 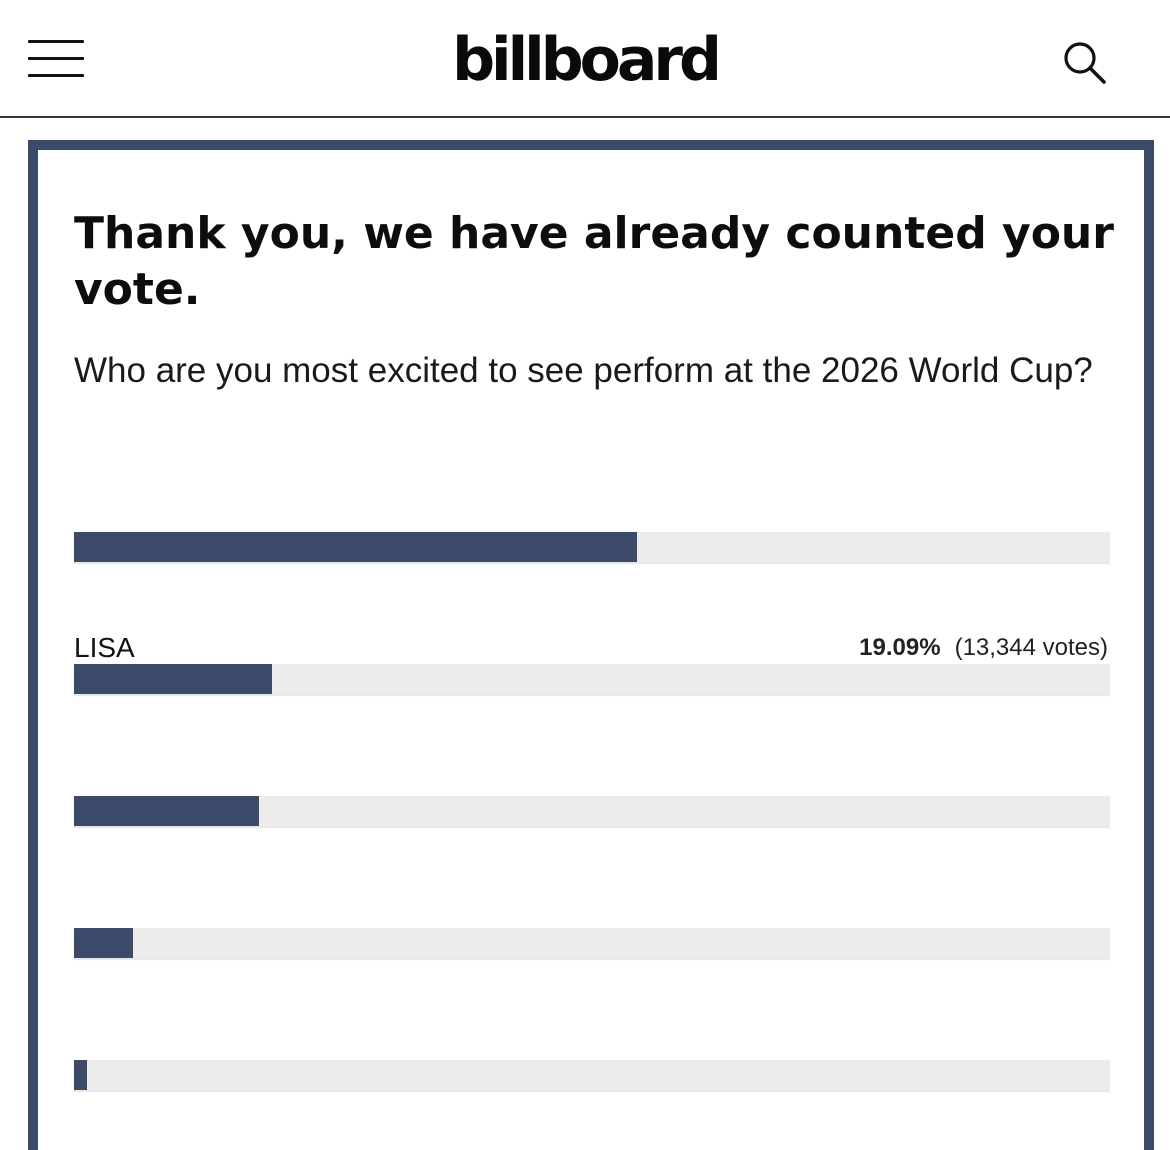 I want to click on site-header: billboard, so click(x=585, y=59).